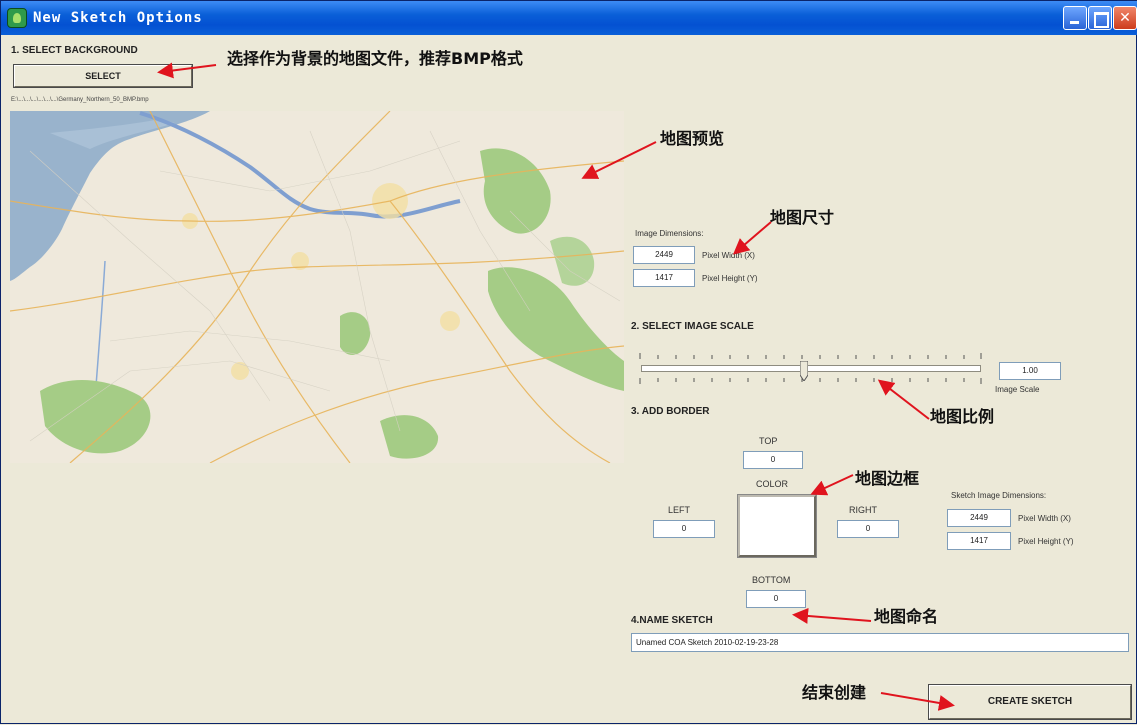  Describe the element at coordinates (802, 217) in the screenshot. I see `dimensions-annotation: 地图尺寸` at that location.